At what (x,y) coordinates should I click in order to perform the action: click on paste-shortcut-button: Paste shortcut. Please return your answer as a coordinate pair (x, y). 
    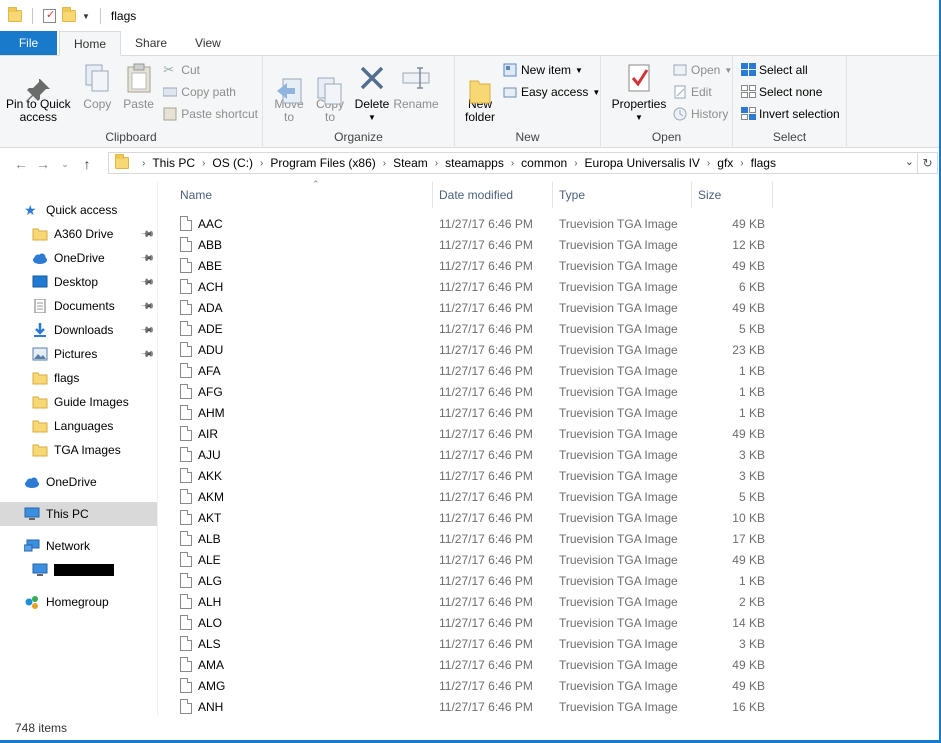
    Looking at the image, I should click on (210, 114).